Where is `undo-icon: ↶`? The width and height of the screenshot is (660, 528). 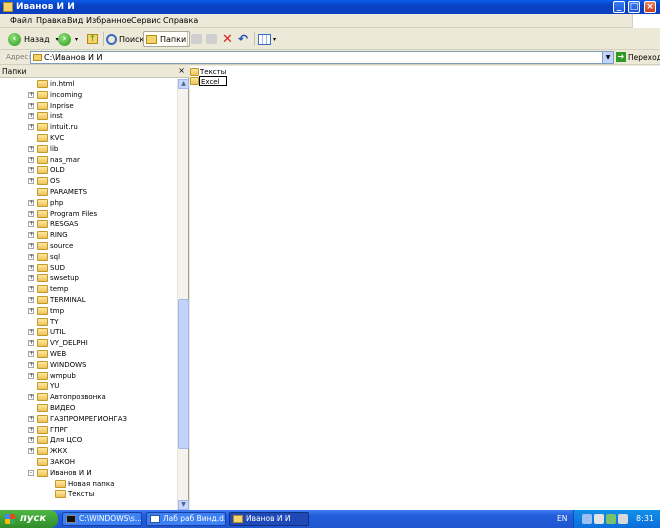 undo-icon: ↶ is located at coordinates (243, 39).